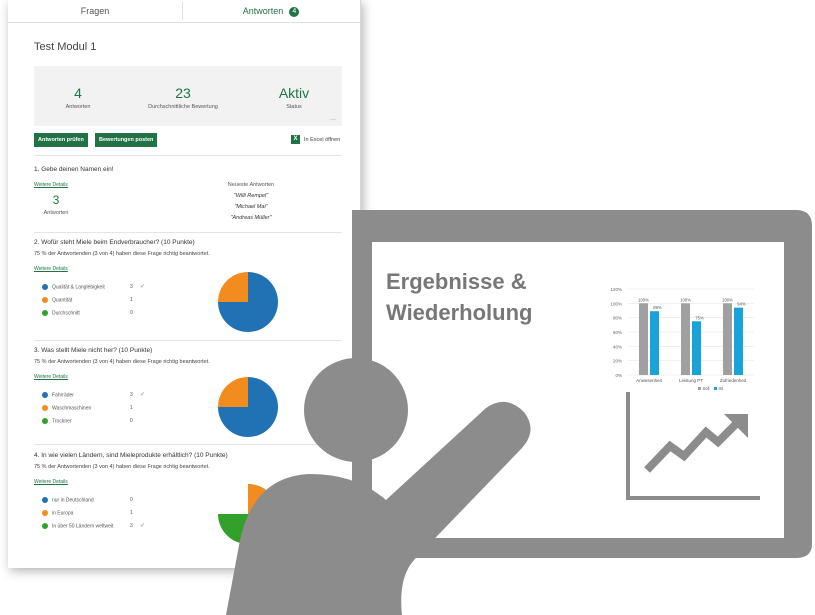 The image size is (815, 615). What do you see at coordinates (616, 303) in the screenshot?
I see `y-tick-label: 100%` at bounding box center [616, 303].